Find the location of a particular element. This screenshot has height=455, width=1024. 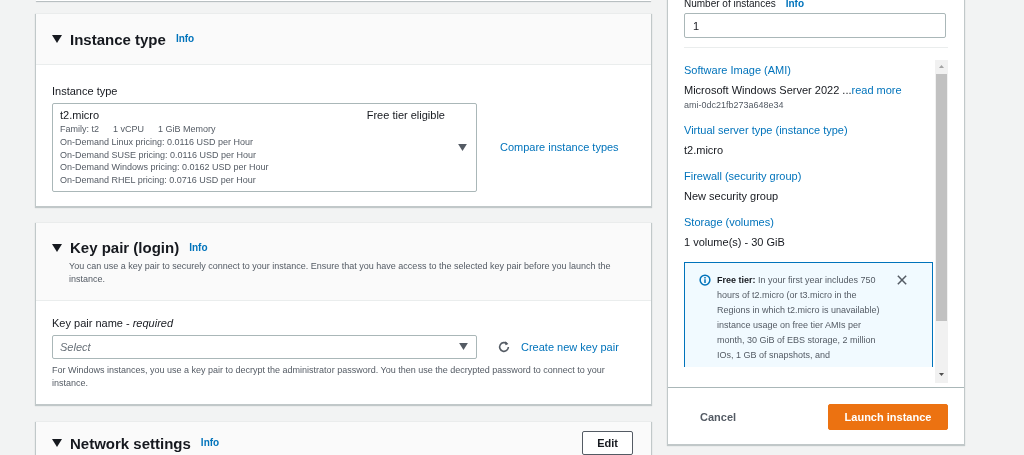

section-title: Network settings is located at coordinates (130, 443).